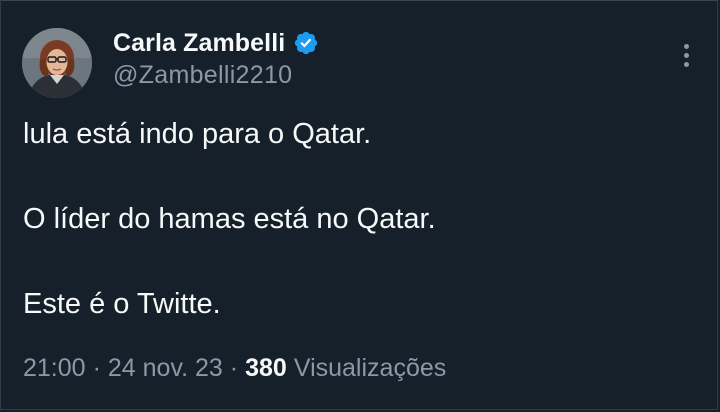  What do you see at coordinates (165, 368) in the screenshot?
I see `tweet-date: 24 nov. 23` at bounding box center [165, 368].